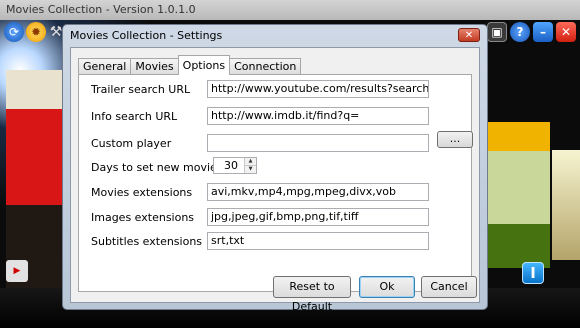 This screenshot has height=328, width=580. I want to click on toolbar-right: ▣ ? – ✕, so click(531, 32).